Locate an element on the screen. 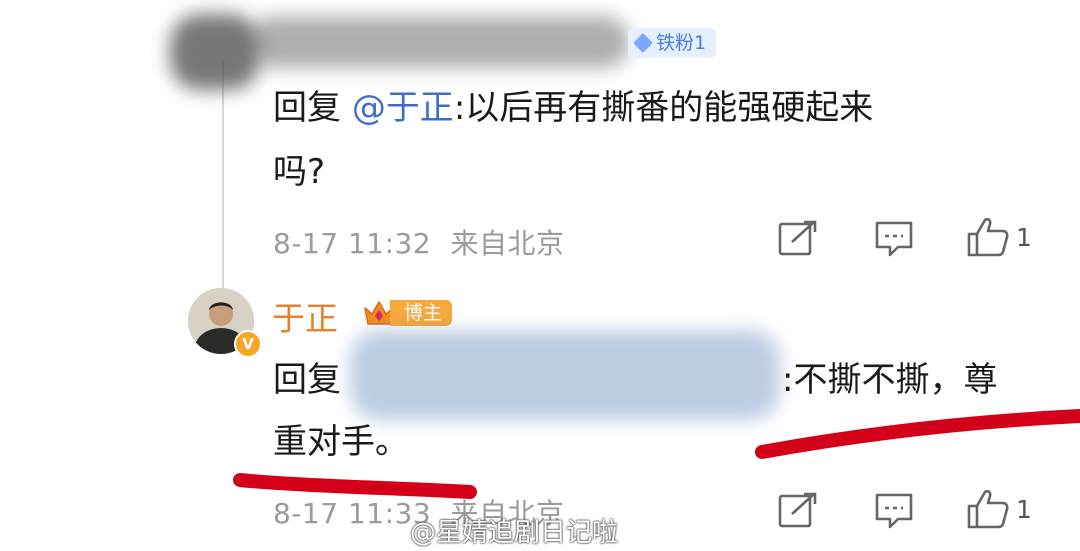 The height and width of the screenshot is (551, 1080). comment-button is located at coordinates (894, 511).